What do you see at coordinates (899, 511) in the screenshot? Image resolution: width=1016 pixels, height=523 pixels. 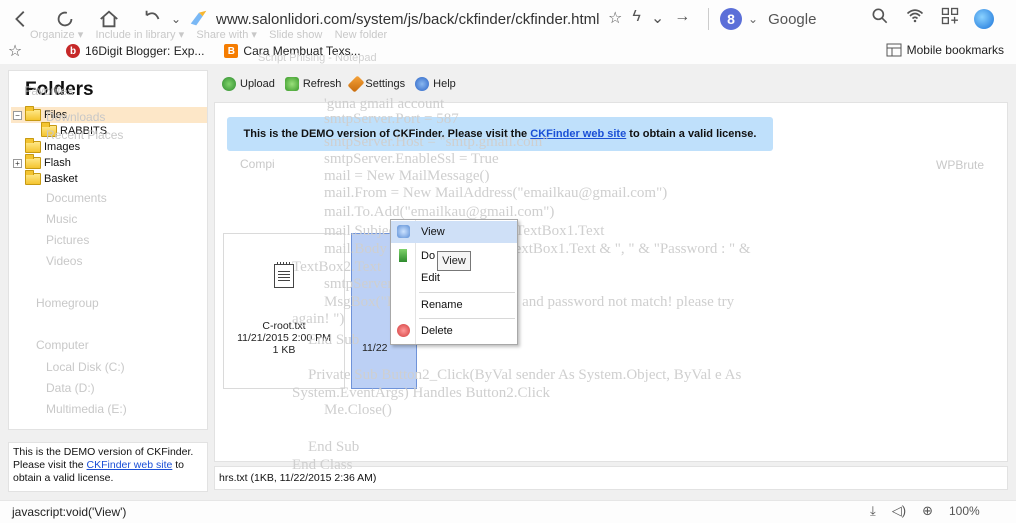 I see `speaker-icon: ◁)` at bounding box center [899, 511].